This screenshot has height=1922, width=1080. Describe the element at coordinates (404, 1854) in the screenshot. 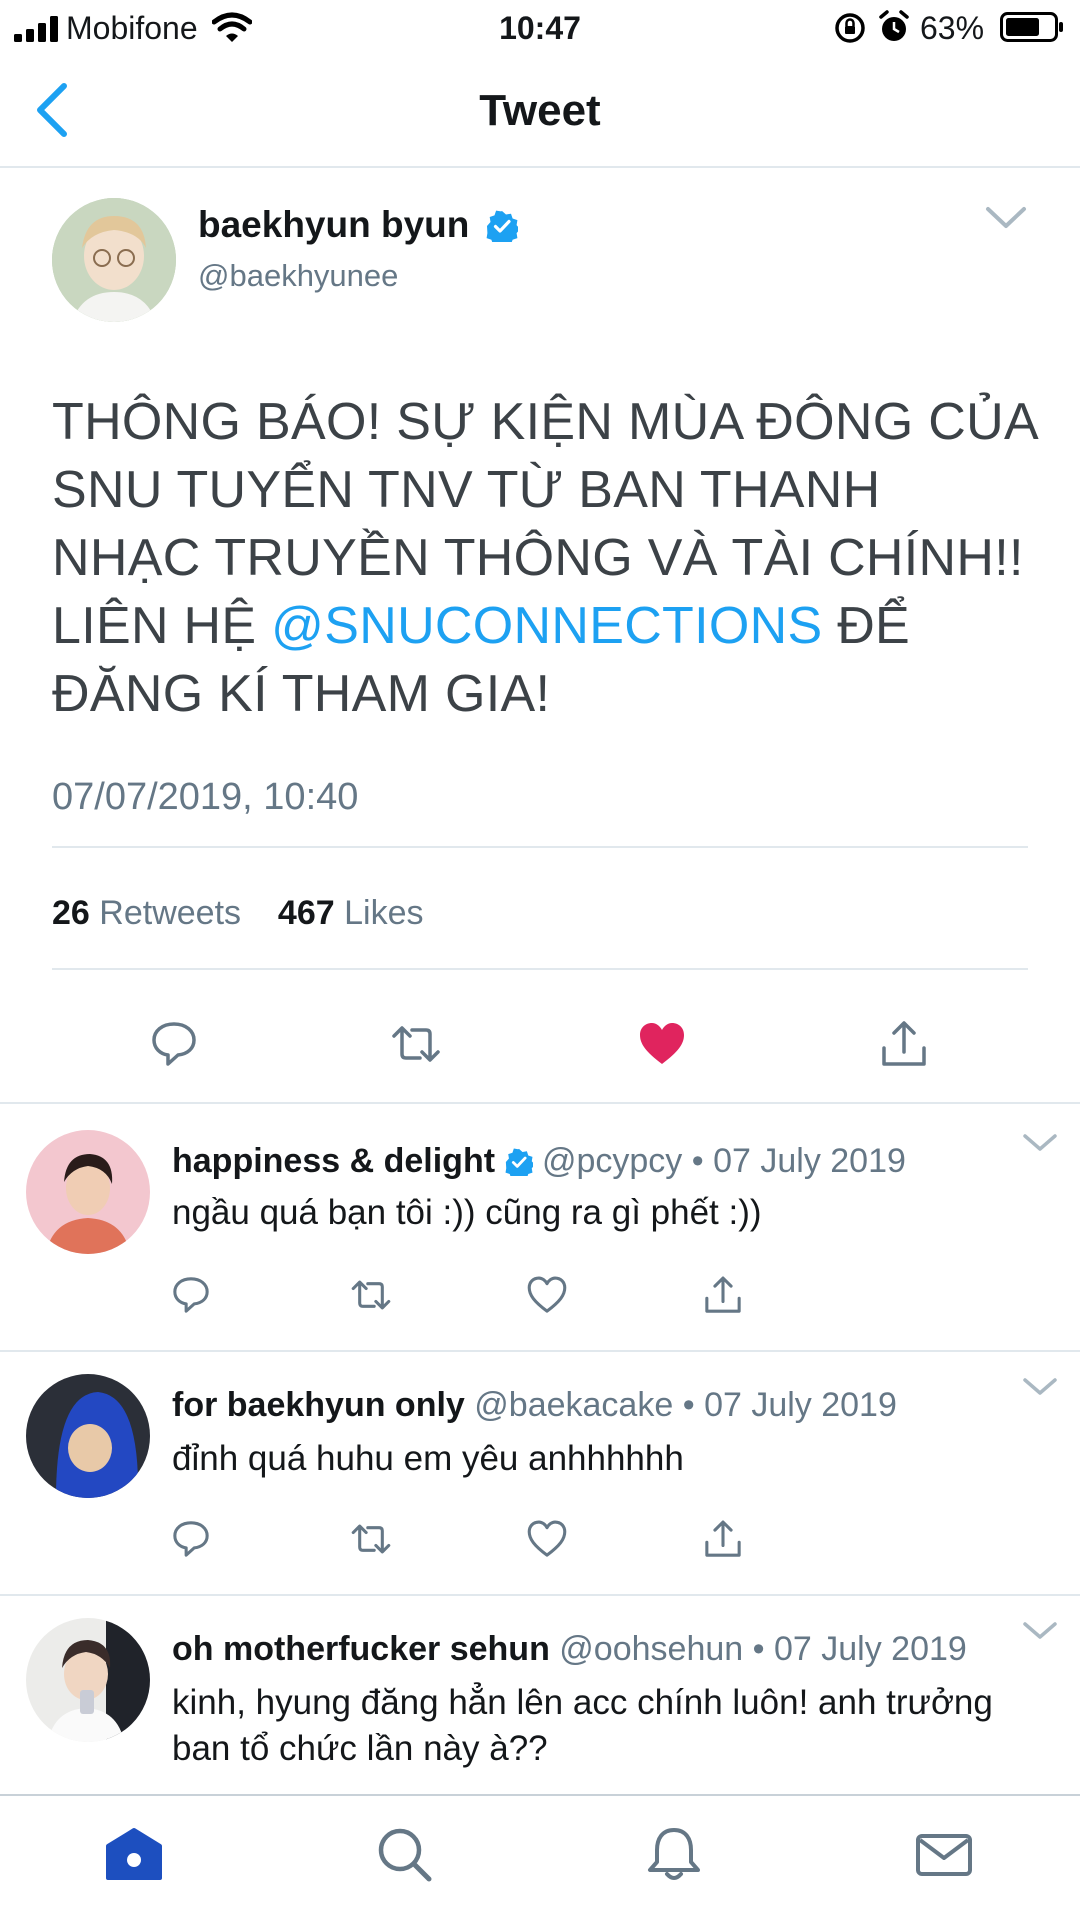

I see `search-icon` at that location.